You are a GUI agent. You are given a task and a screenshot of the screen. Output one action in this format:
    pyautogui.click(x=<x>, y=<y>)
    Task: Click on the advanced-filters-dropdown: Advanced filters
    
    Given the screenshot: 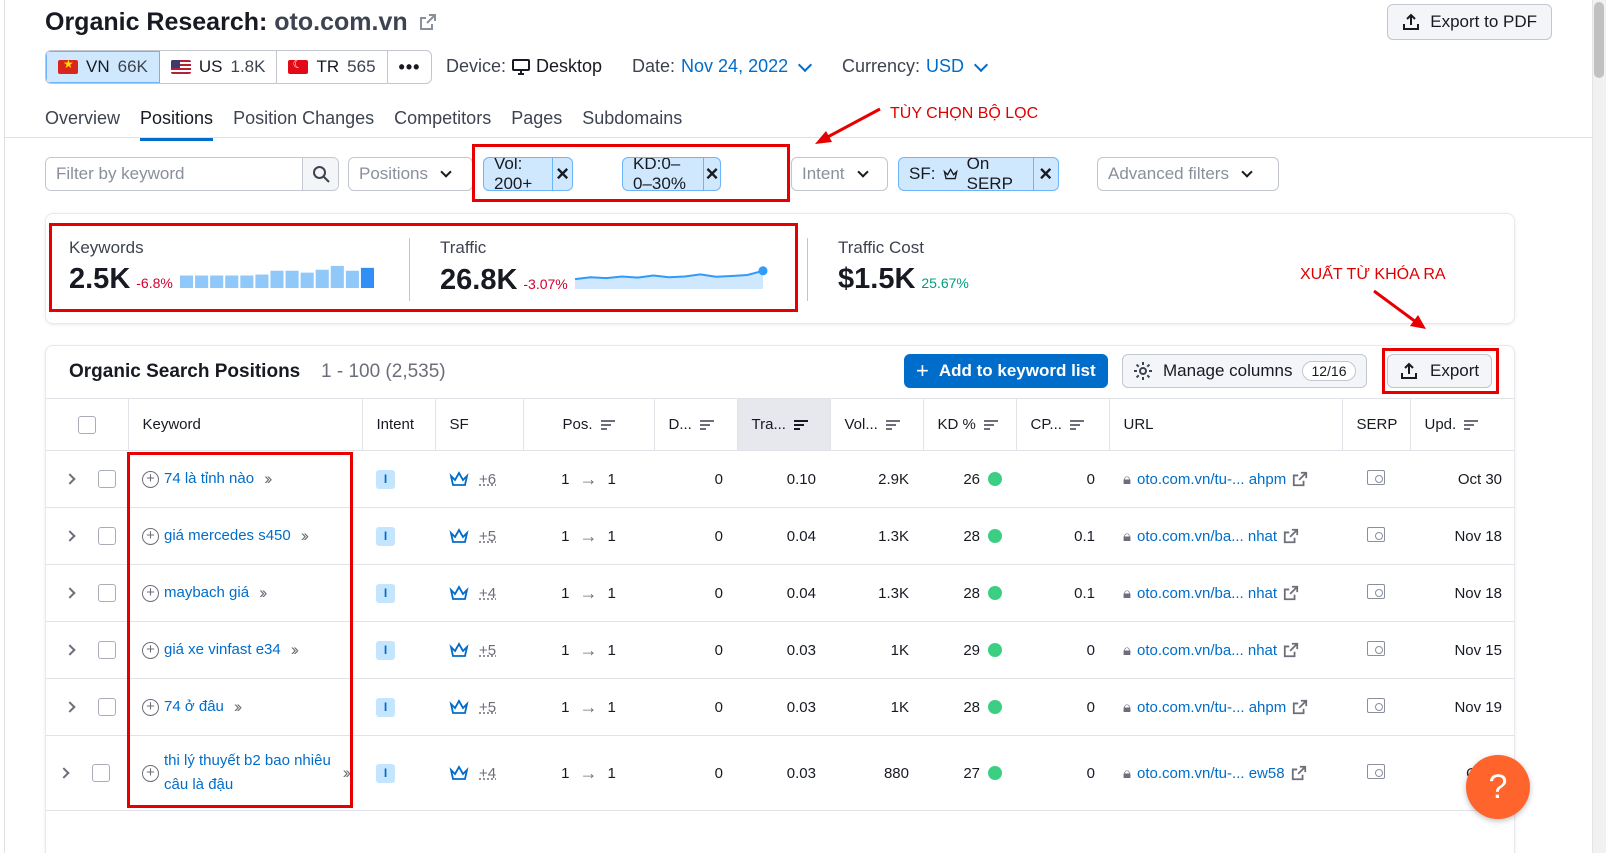 What is the action you would take?
    pyautogui.click(x=1188, y=174)
    